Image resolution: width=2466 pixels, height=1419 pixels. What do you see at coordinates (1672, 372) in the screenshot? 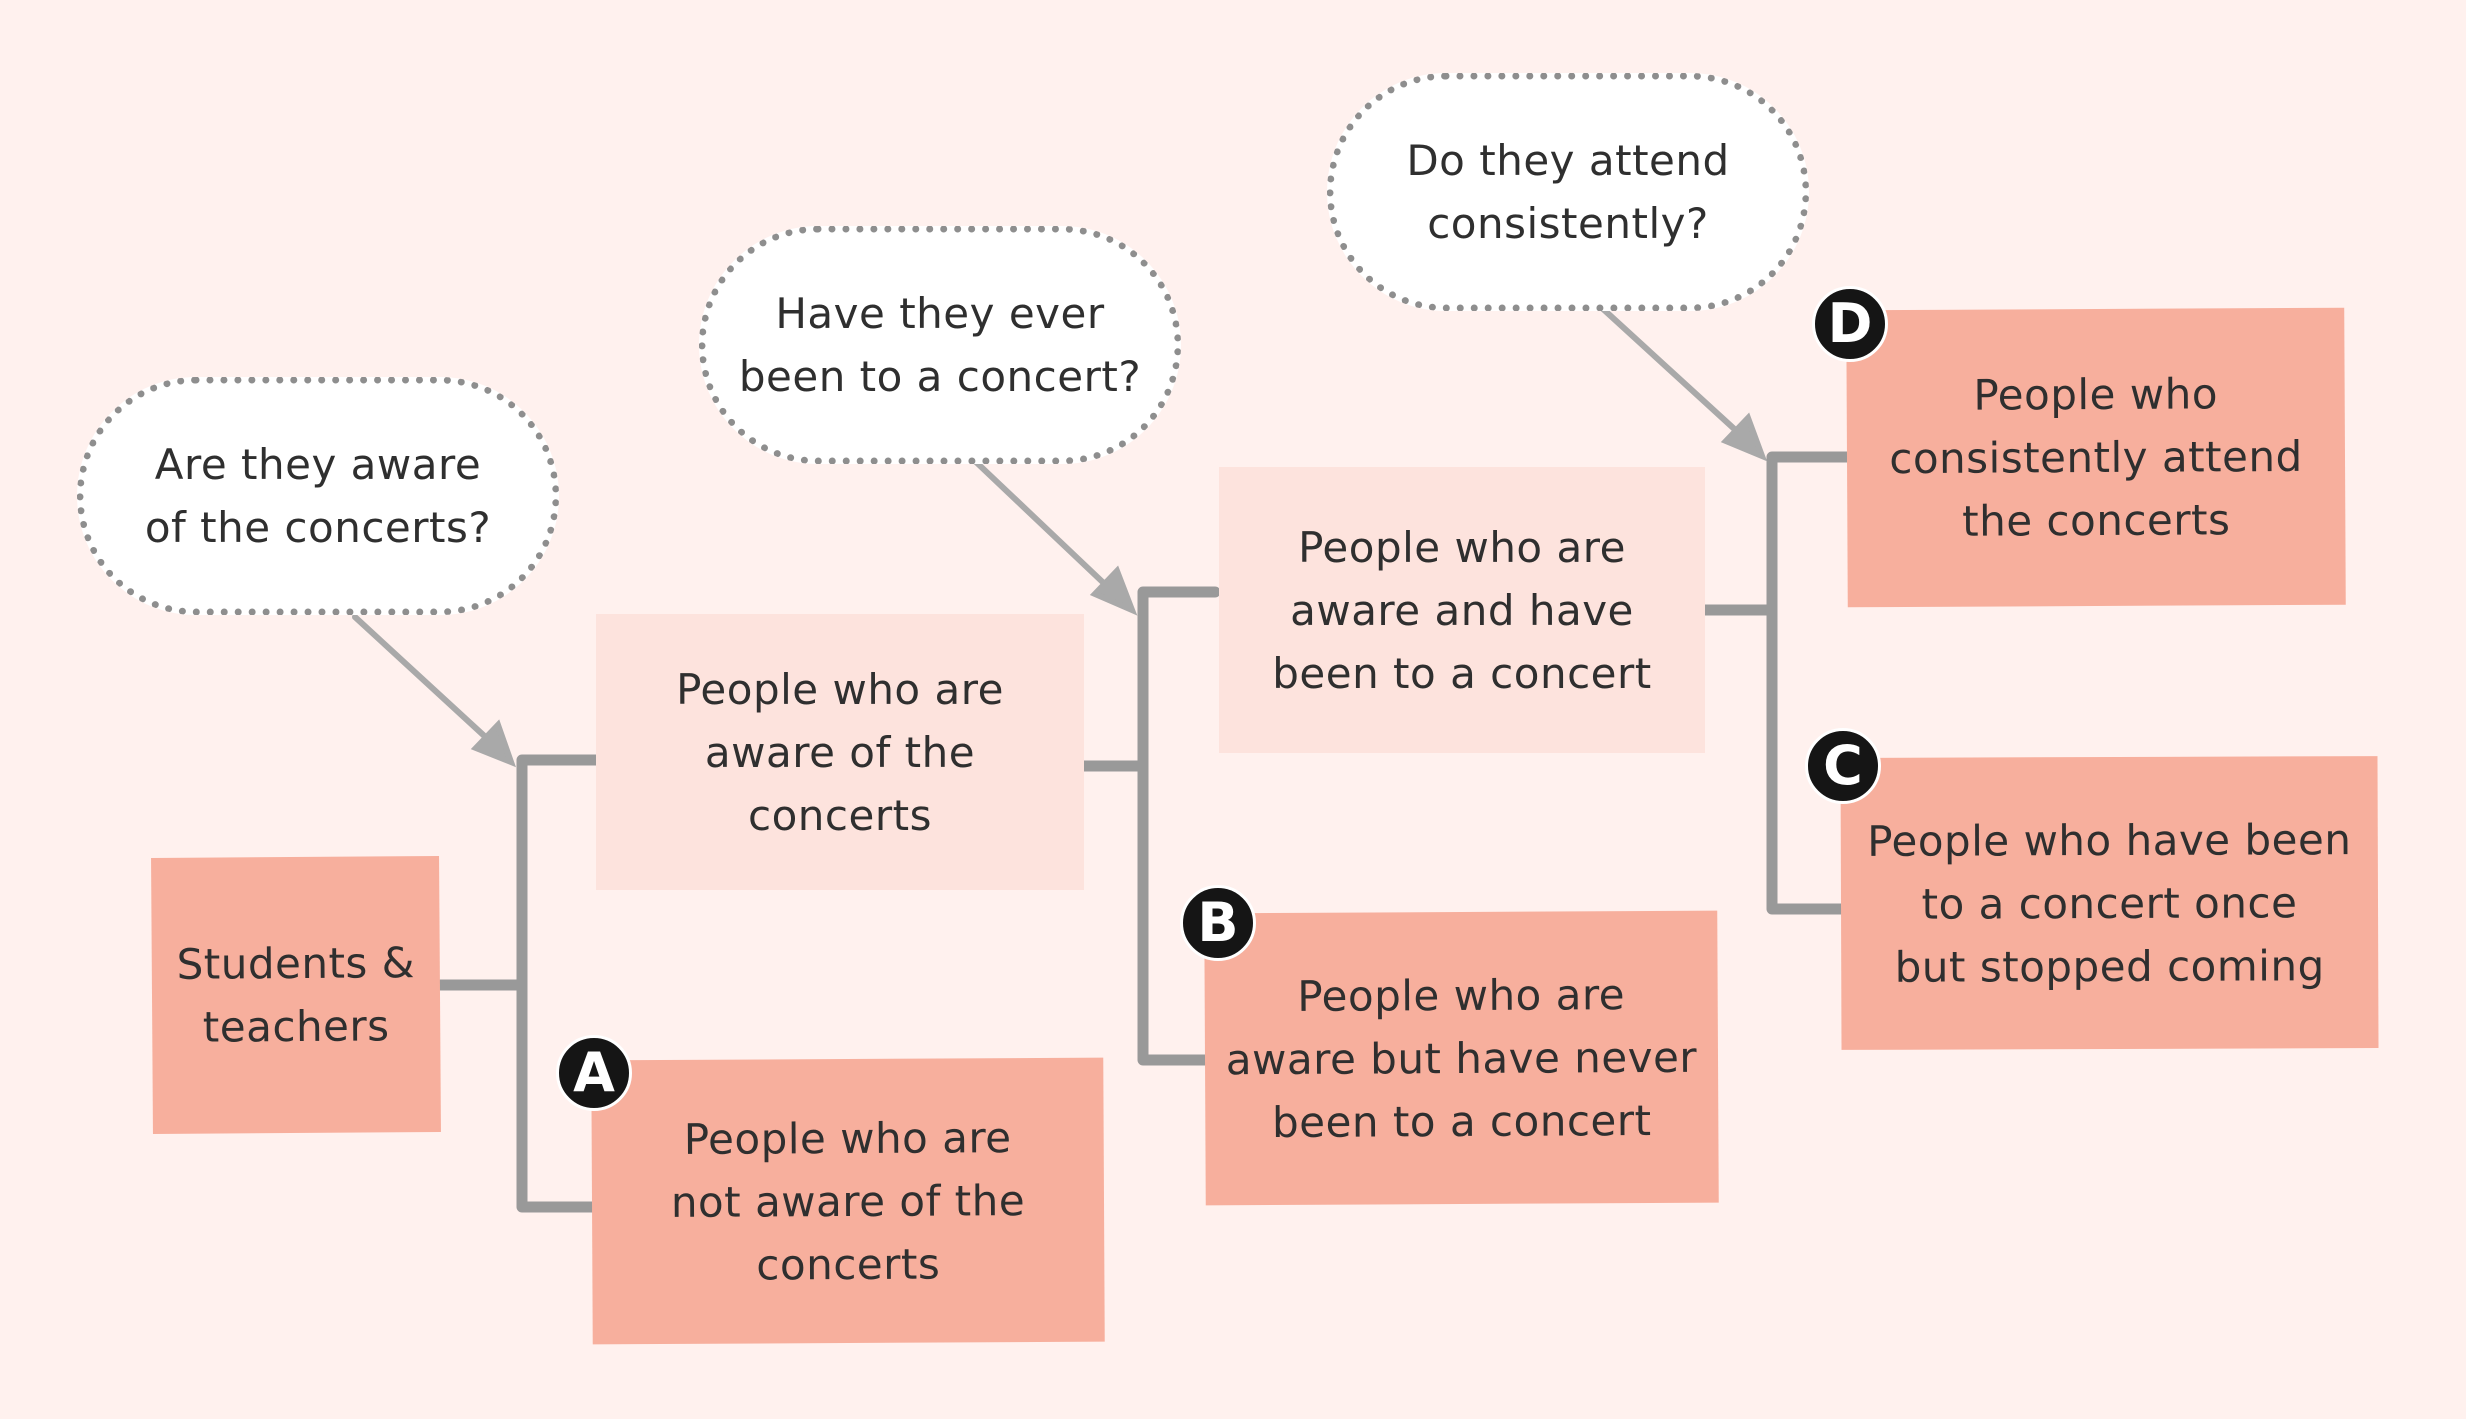
I see `pointer-q3` at bounding box center [1672, 372].